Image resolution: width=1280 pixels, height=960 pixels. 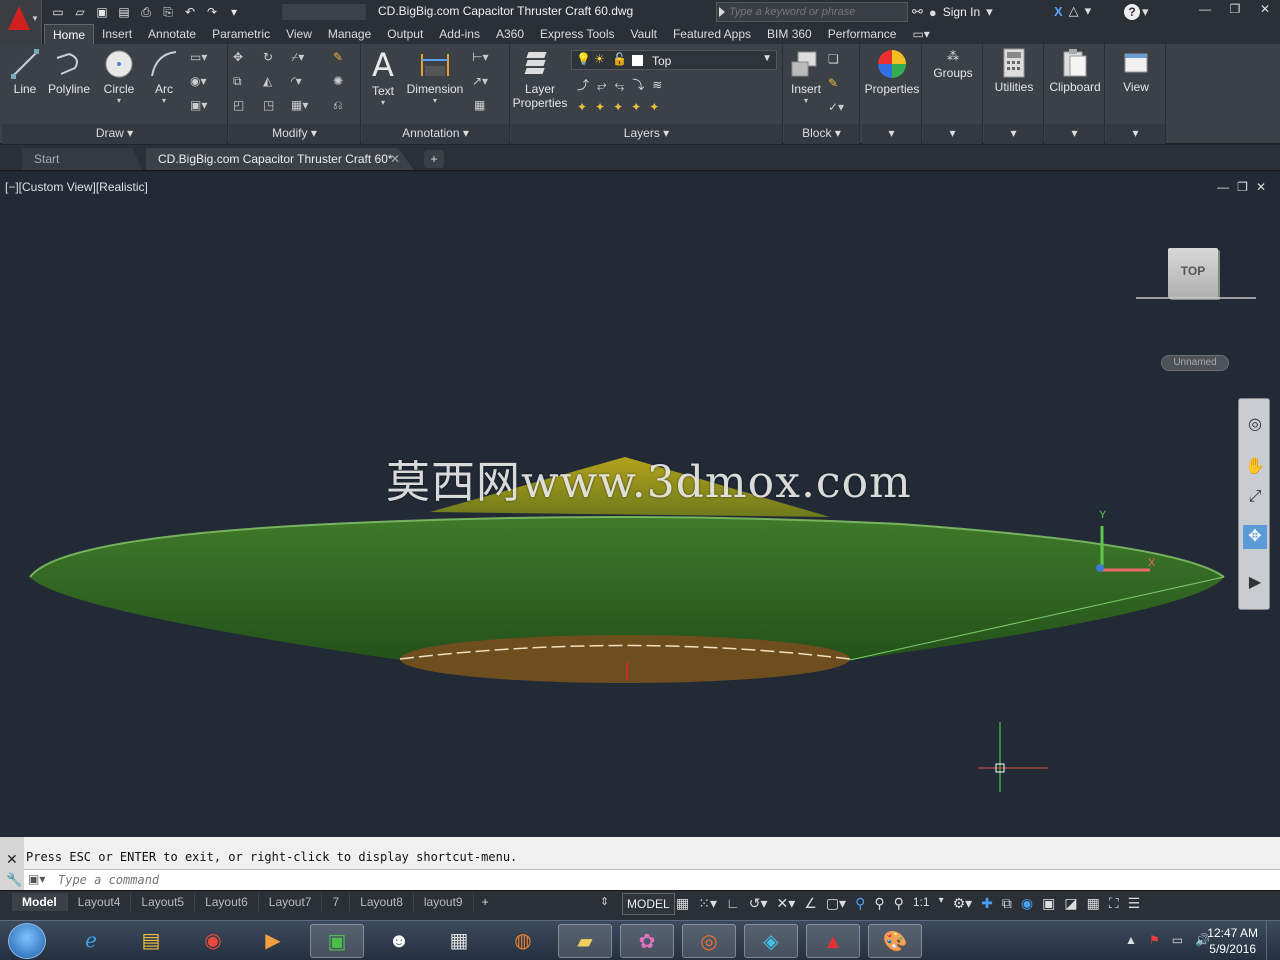 What do you see at coordinates (1134, 903) in the screenshot?
I see `menu-icon: ☰` at bounding box center [1134, 903].